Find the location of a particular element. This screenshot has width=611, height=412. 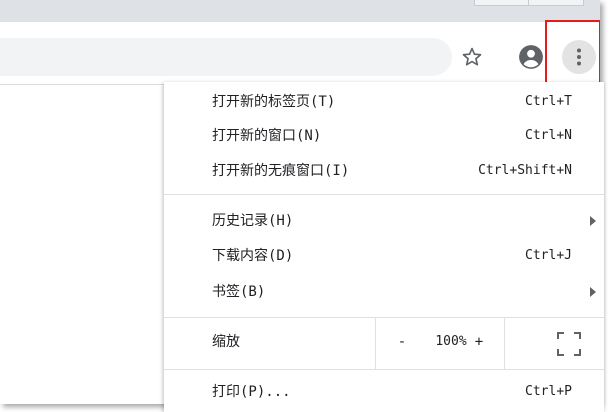

menu-item-label: 下载内容(D) is located at coordinates (253, 256).